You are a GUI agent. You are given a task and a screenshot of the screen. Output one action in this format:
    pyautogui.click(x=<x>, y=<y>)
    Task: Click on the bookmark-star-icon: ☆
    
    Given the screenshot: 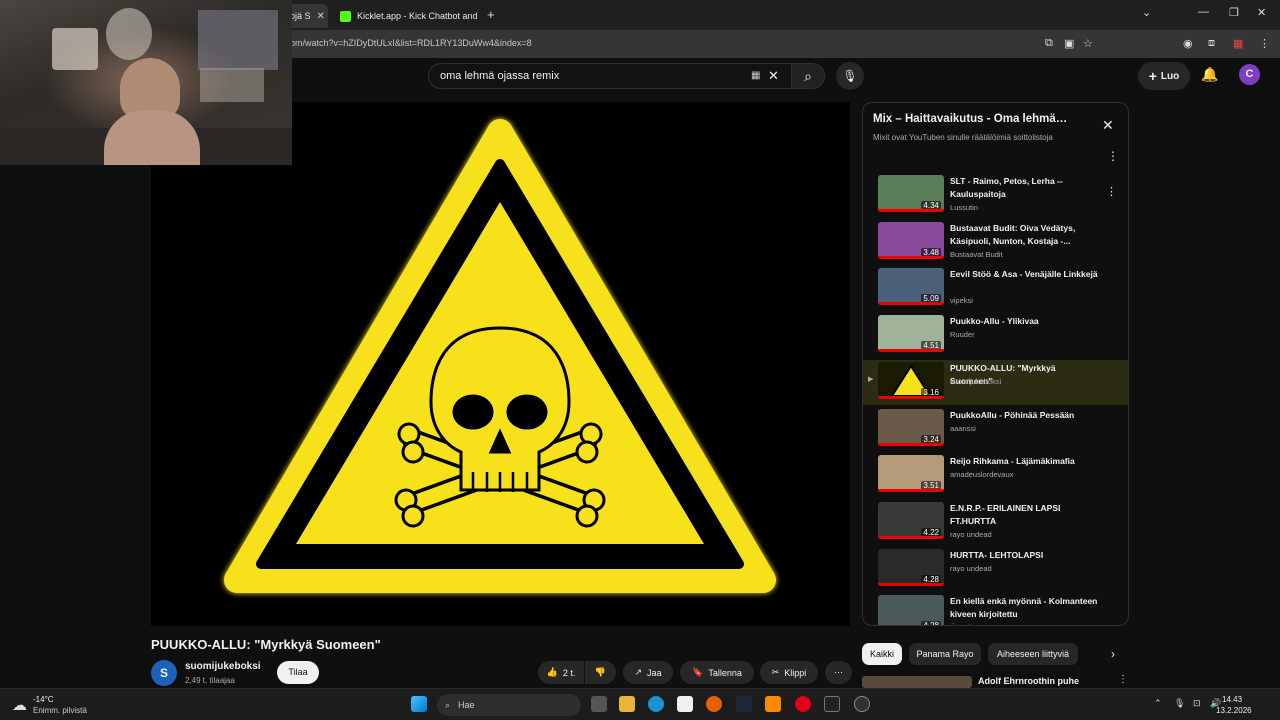 What is the action you would take?
    pyautogui.click(x=1088, y=43)
    